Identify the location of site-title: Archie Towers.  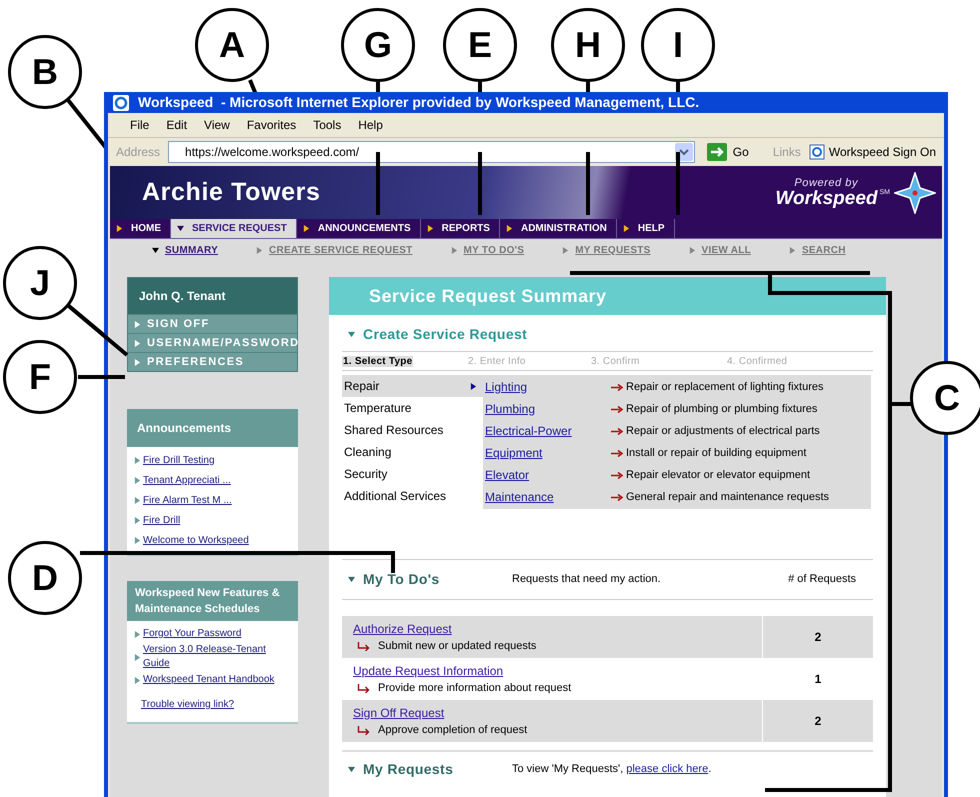
(231, 192).